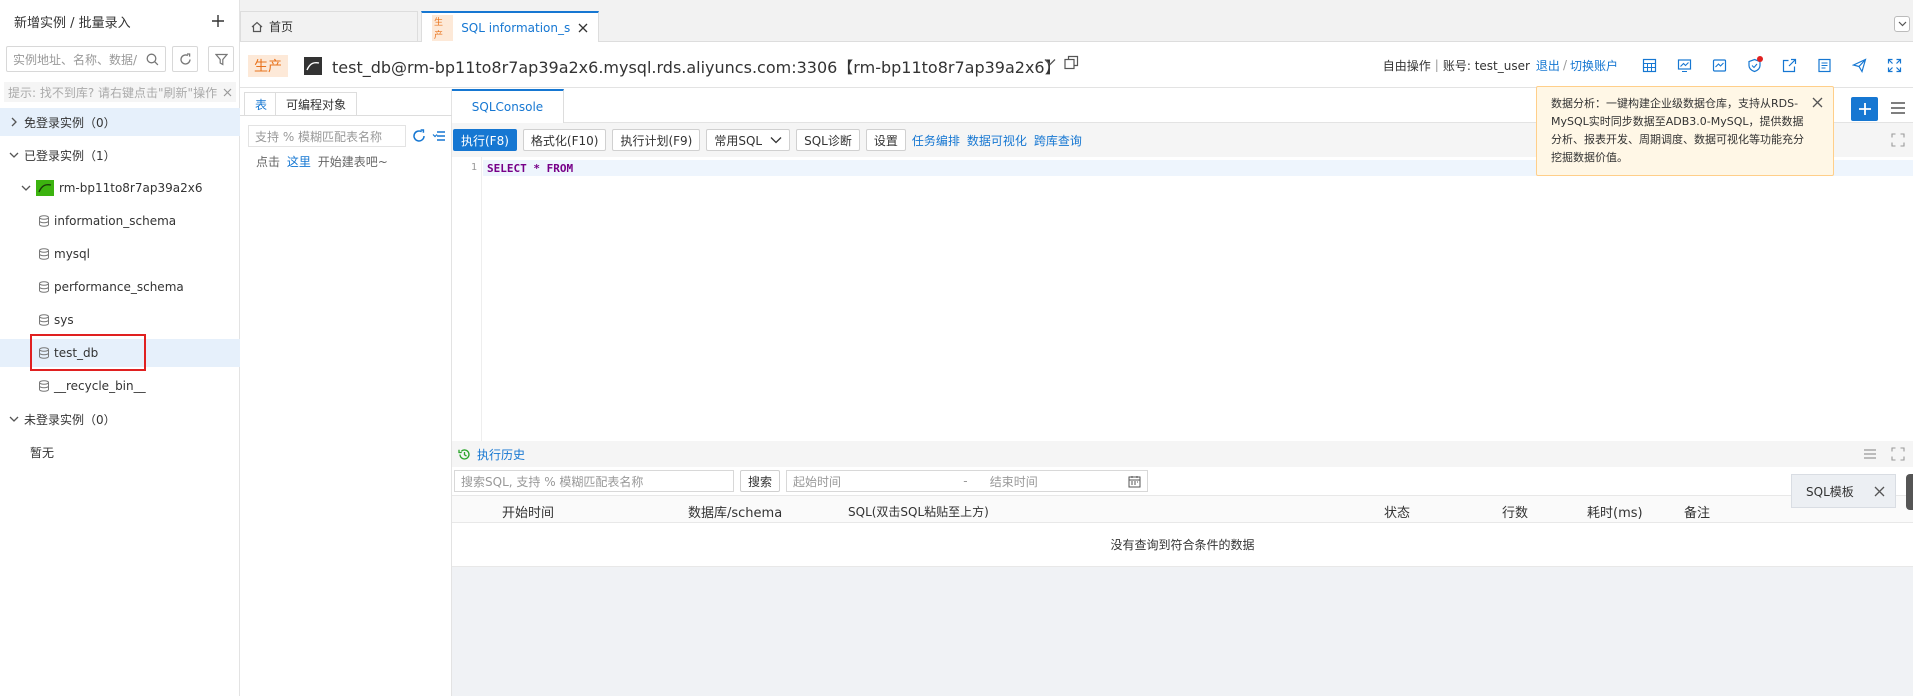 The image size is (1913, 696). Describe the element at coordinates (120, 320) in the screenshot. I see `tree-db-item: sys` at that location.